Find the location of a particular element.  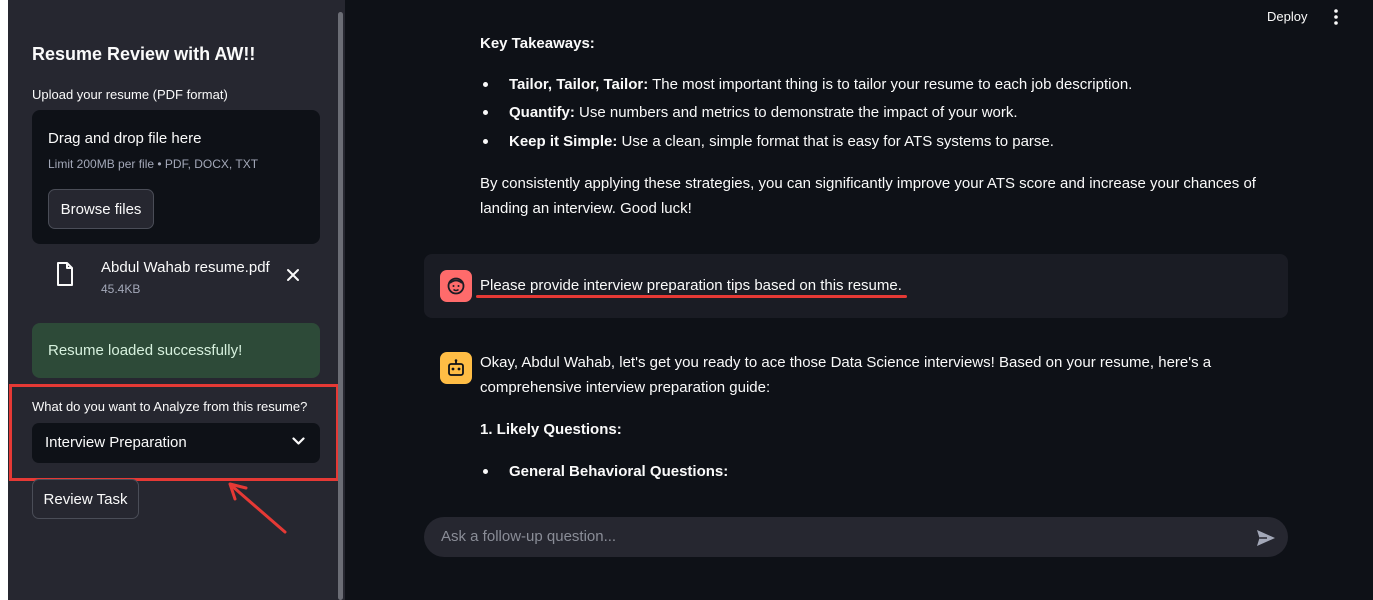

chevron-down-icon is located at coordinates (298, 441).